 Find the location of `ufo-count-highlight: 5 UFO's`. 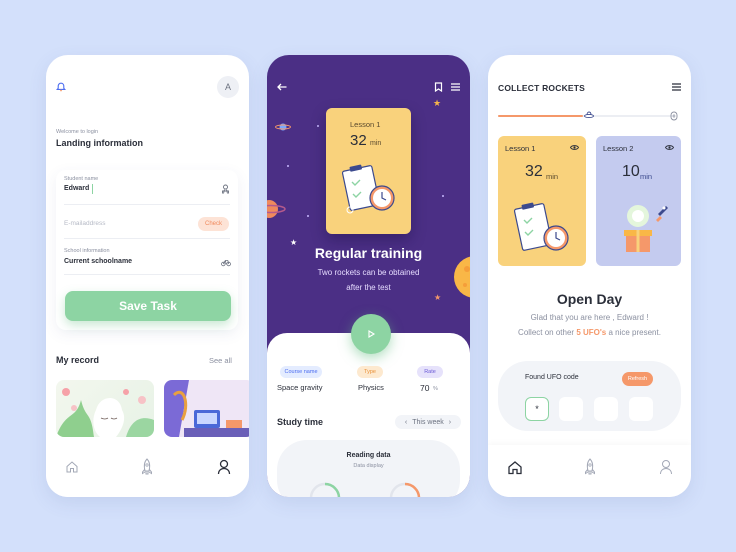

ufo-count-highlight: 5 UFO's is located at coordinates (591, 332).